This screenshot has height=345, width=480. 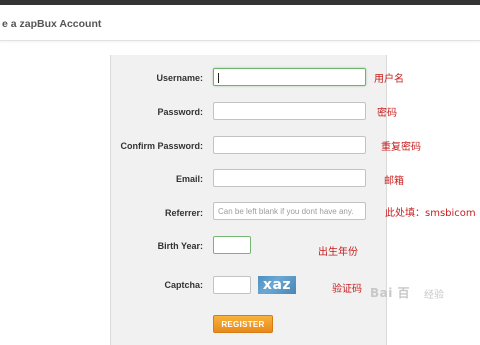 What do you see at coordinates (52, 24) in the screenshot?
I see `page-title: e a zapBux Account` at bounding box center [52, 24].